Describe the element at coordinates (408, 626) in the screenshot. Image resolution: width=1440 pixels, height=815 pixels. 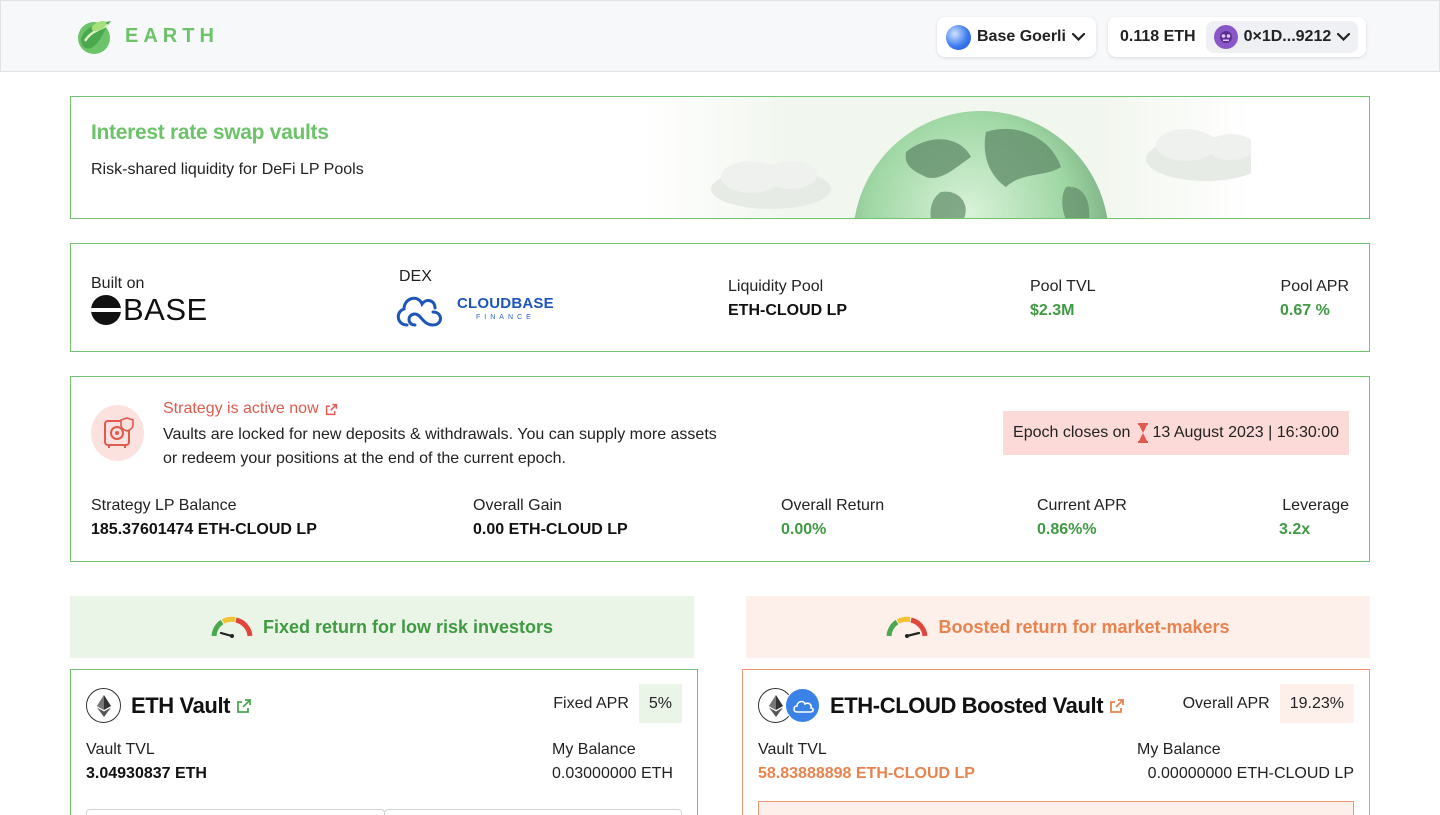
I see `low-risk-tag-label: Fixed return for low risk investors` at that location.